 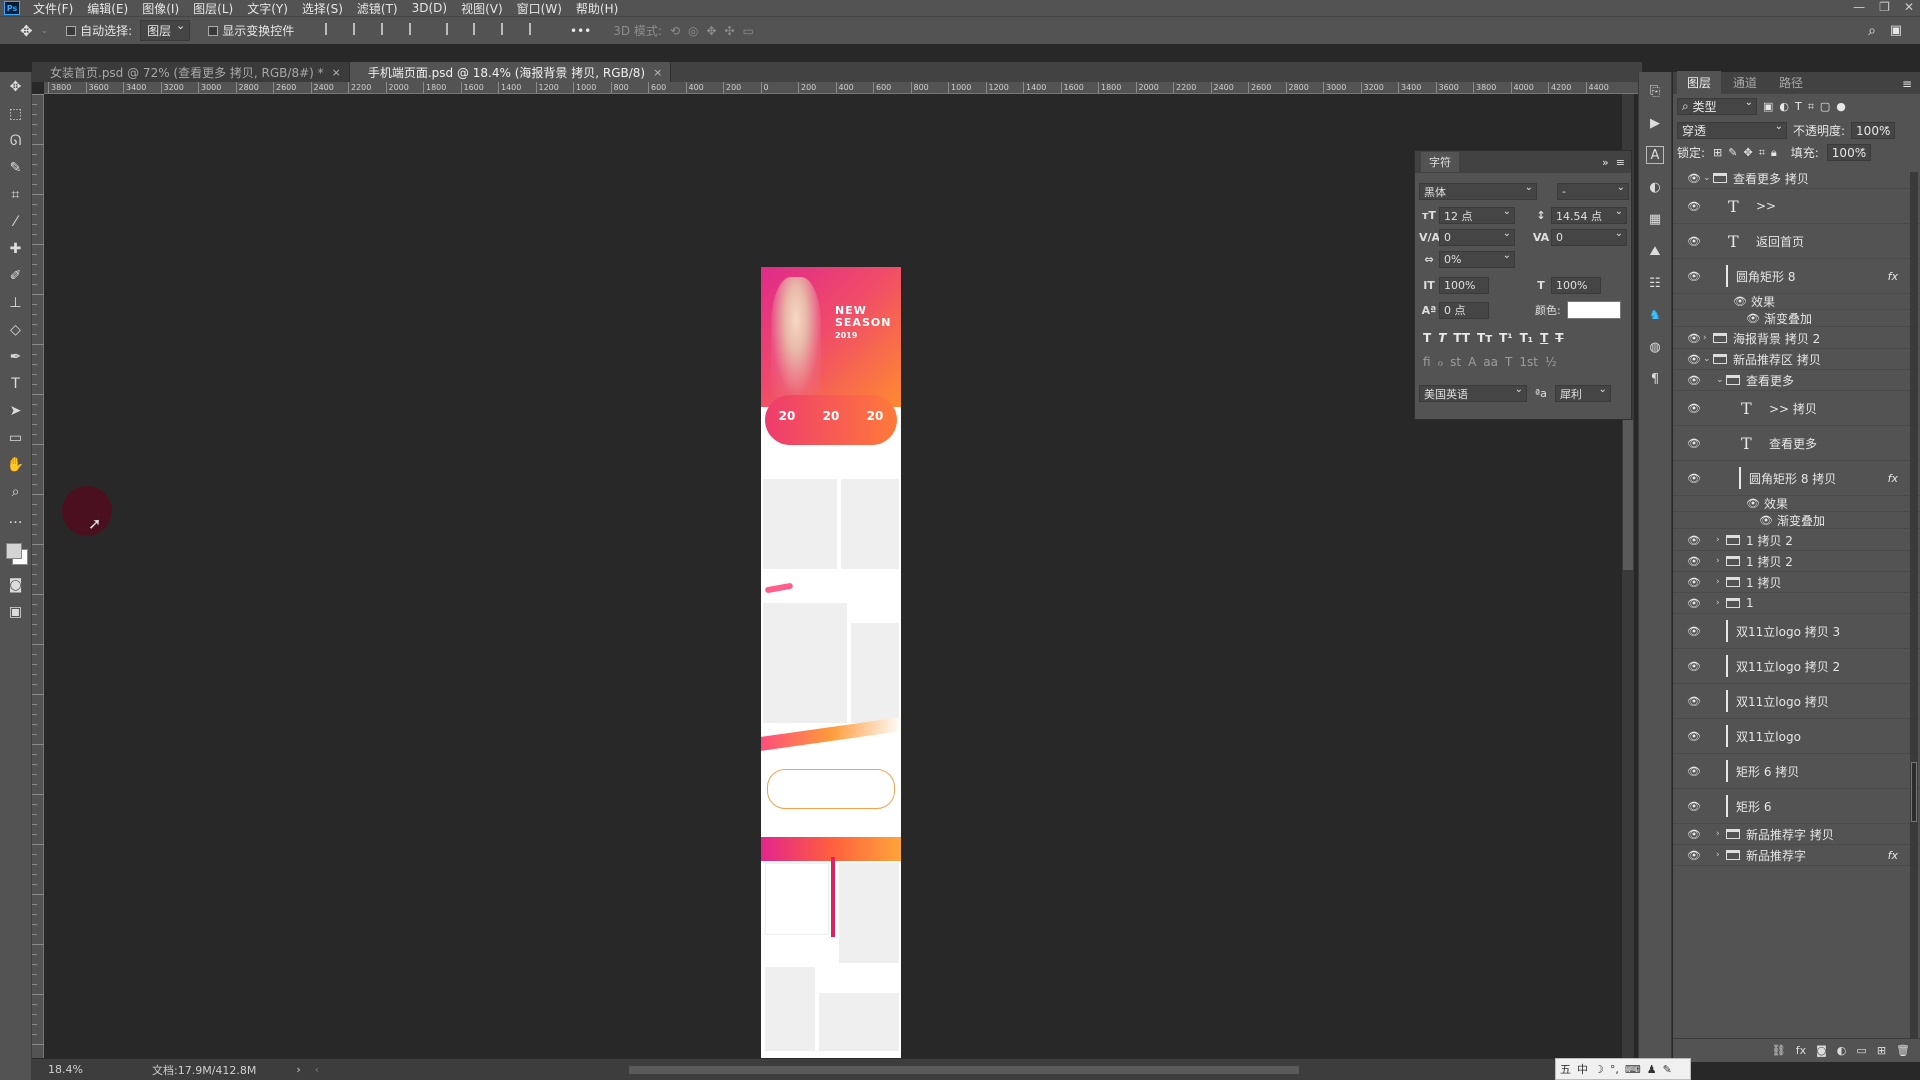 I want to click on tab-channels: 通道, so click(x=1745, y=82).